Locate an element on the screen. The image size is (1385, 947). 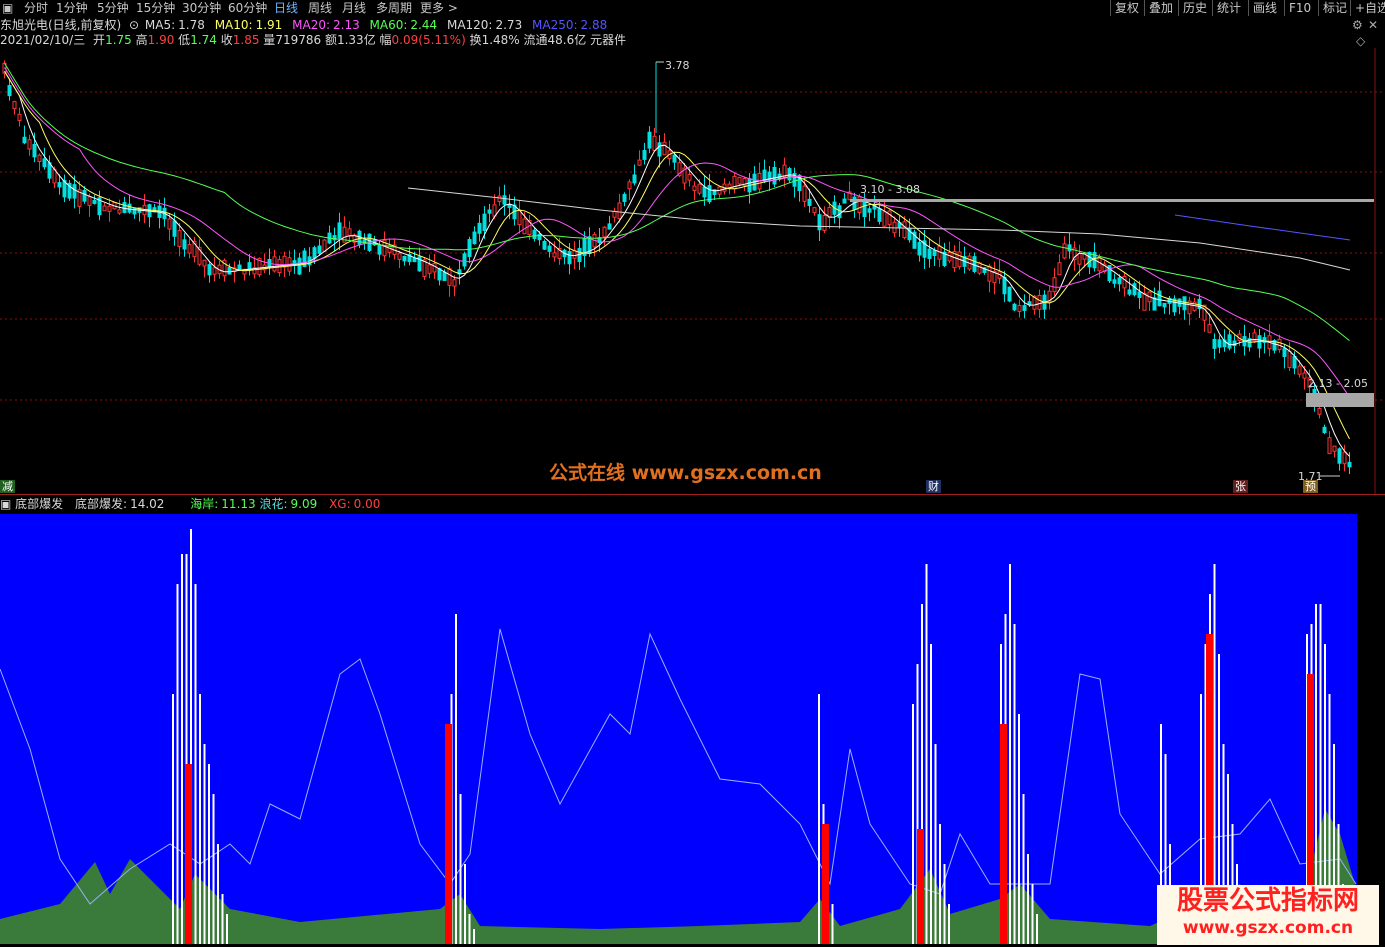
ma120-value: 2.73 is located at coordinates (509, 25).